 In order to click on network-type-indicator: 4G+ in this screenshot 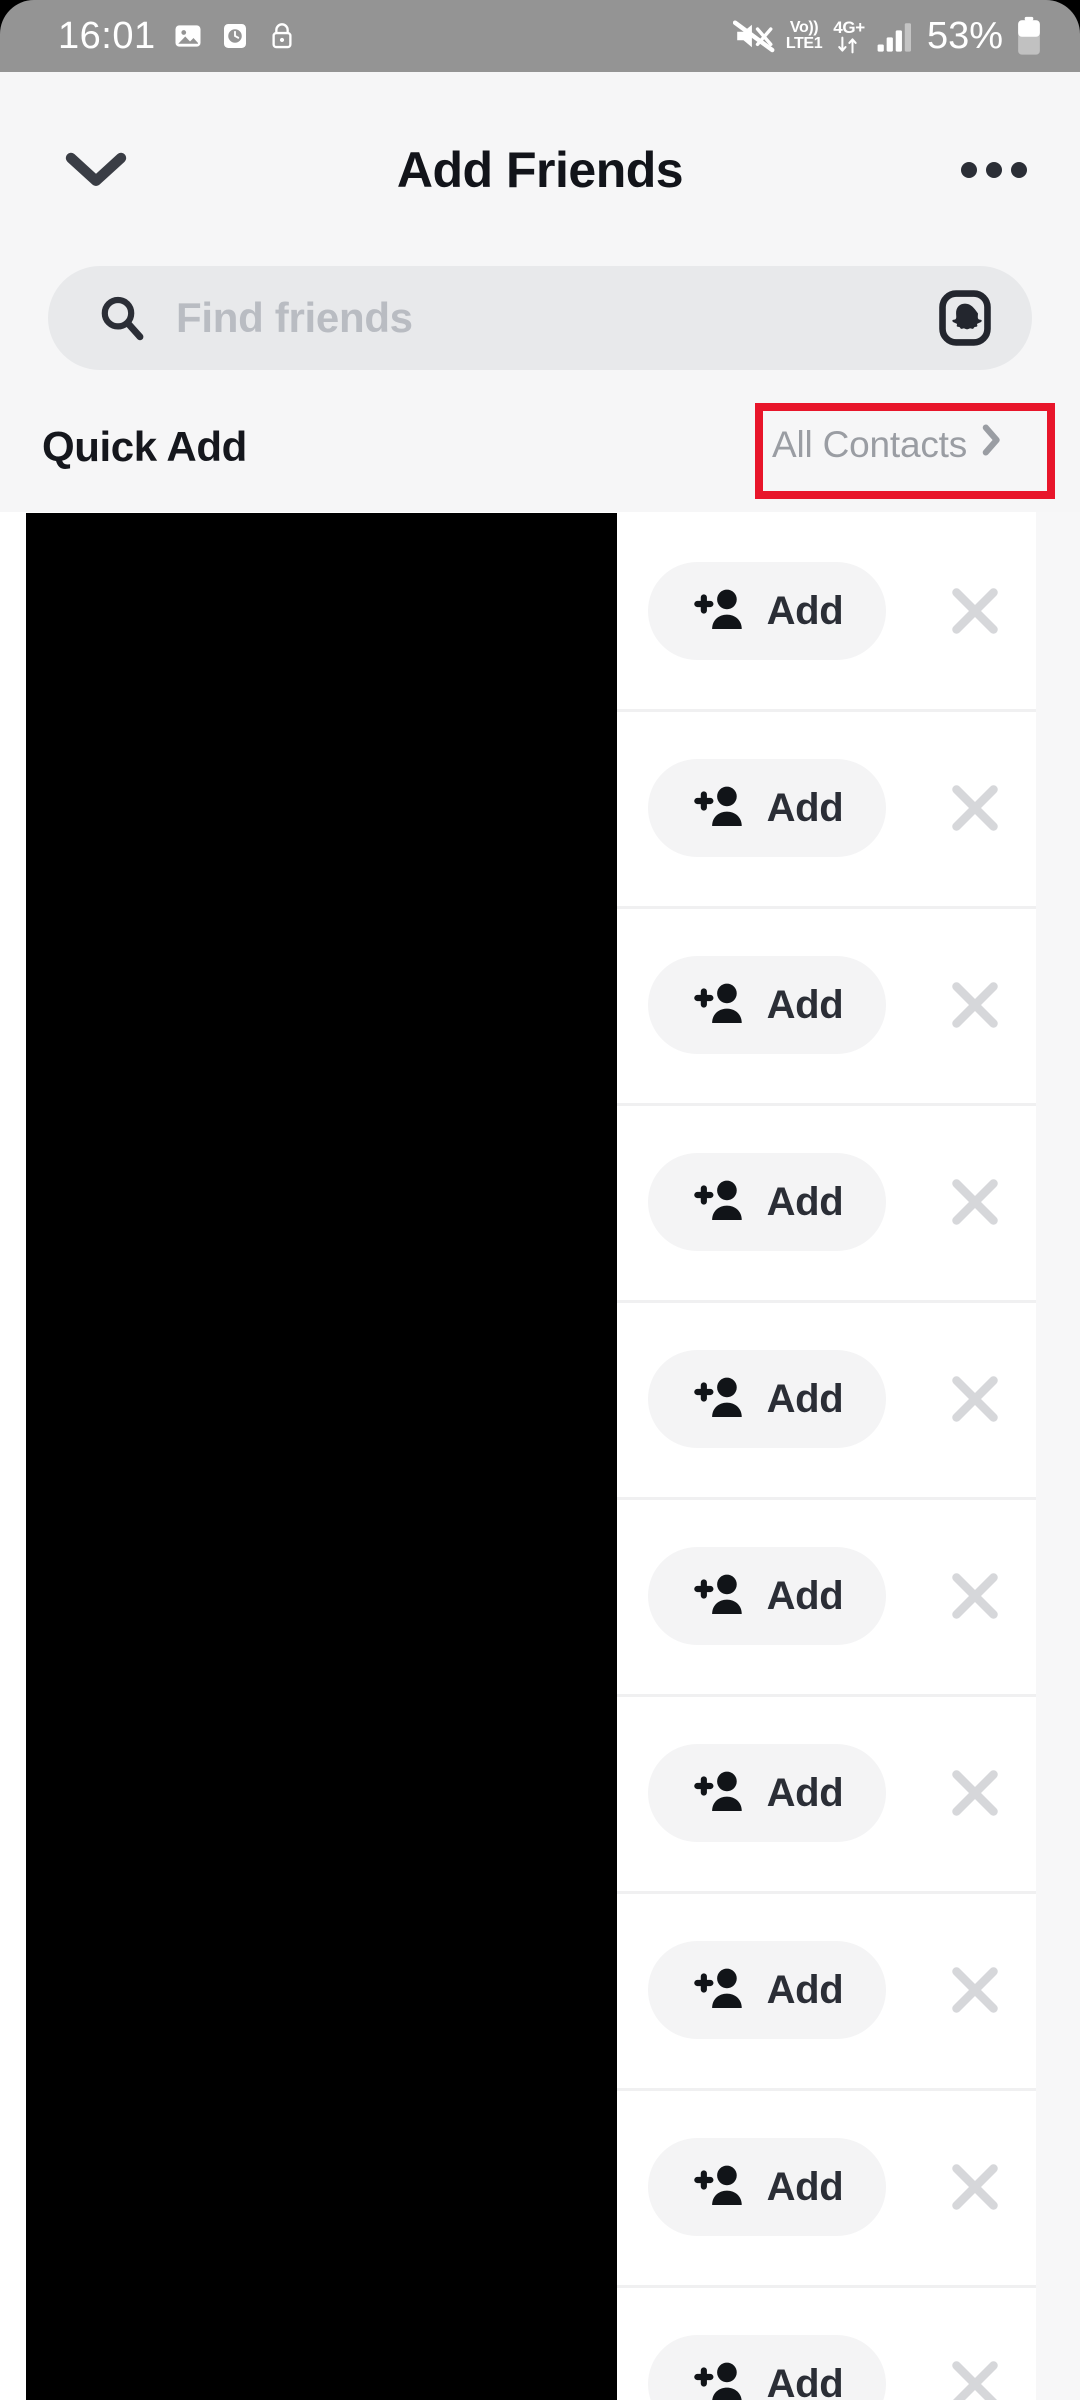, I will do `click(849, 36)`.